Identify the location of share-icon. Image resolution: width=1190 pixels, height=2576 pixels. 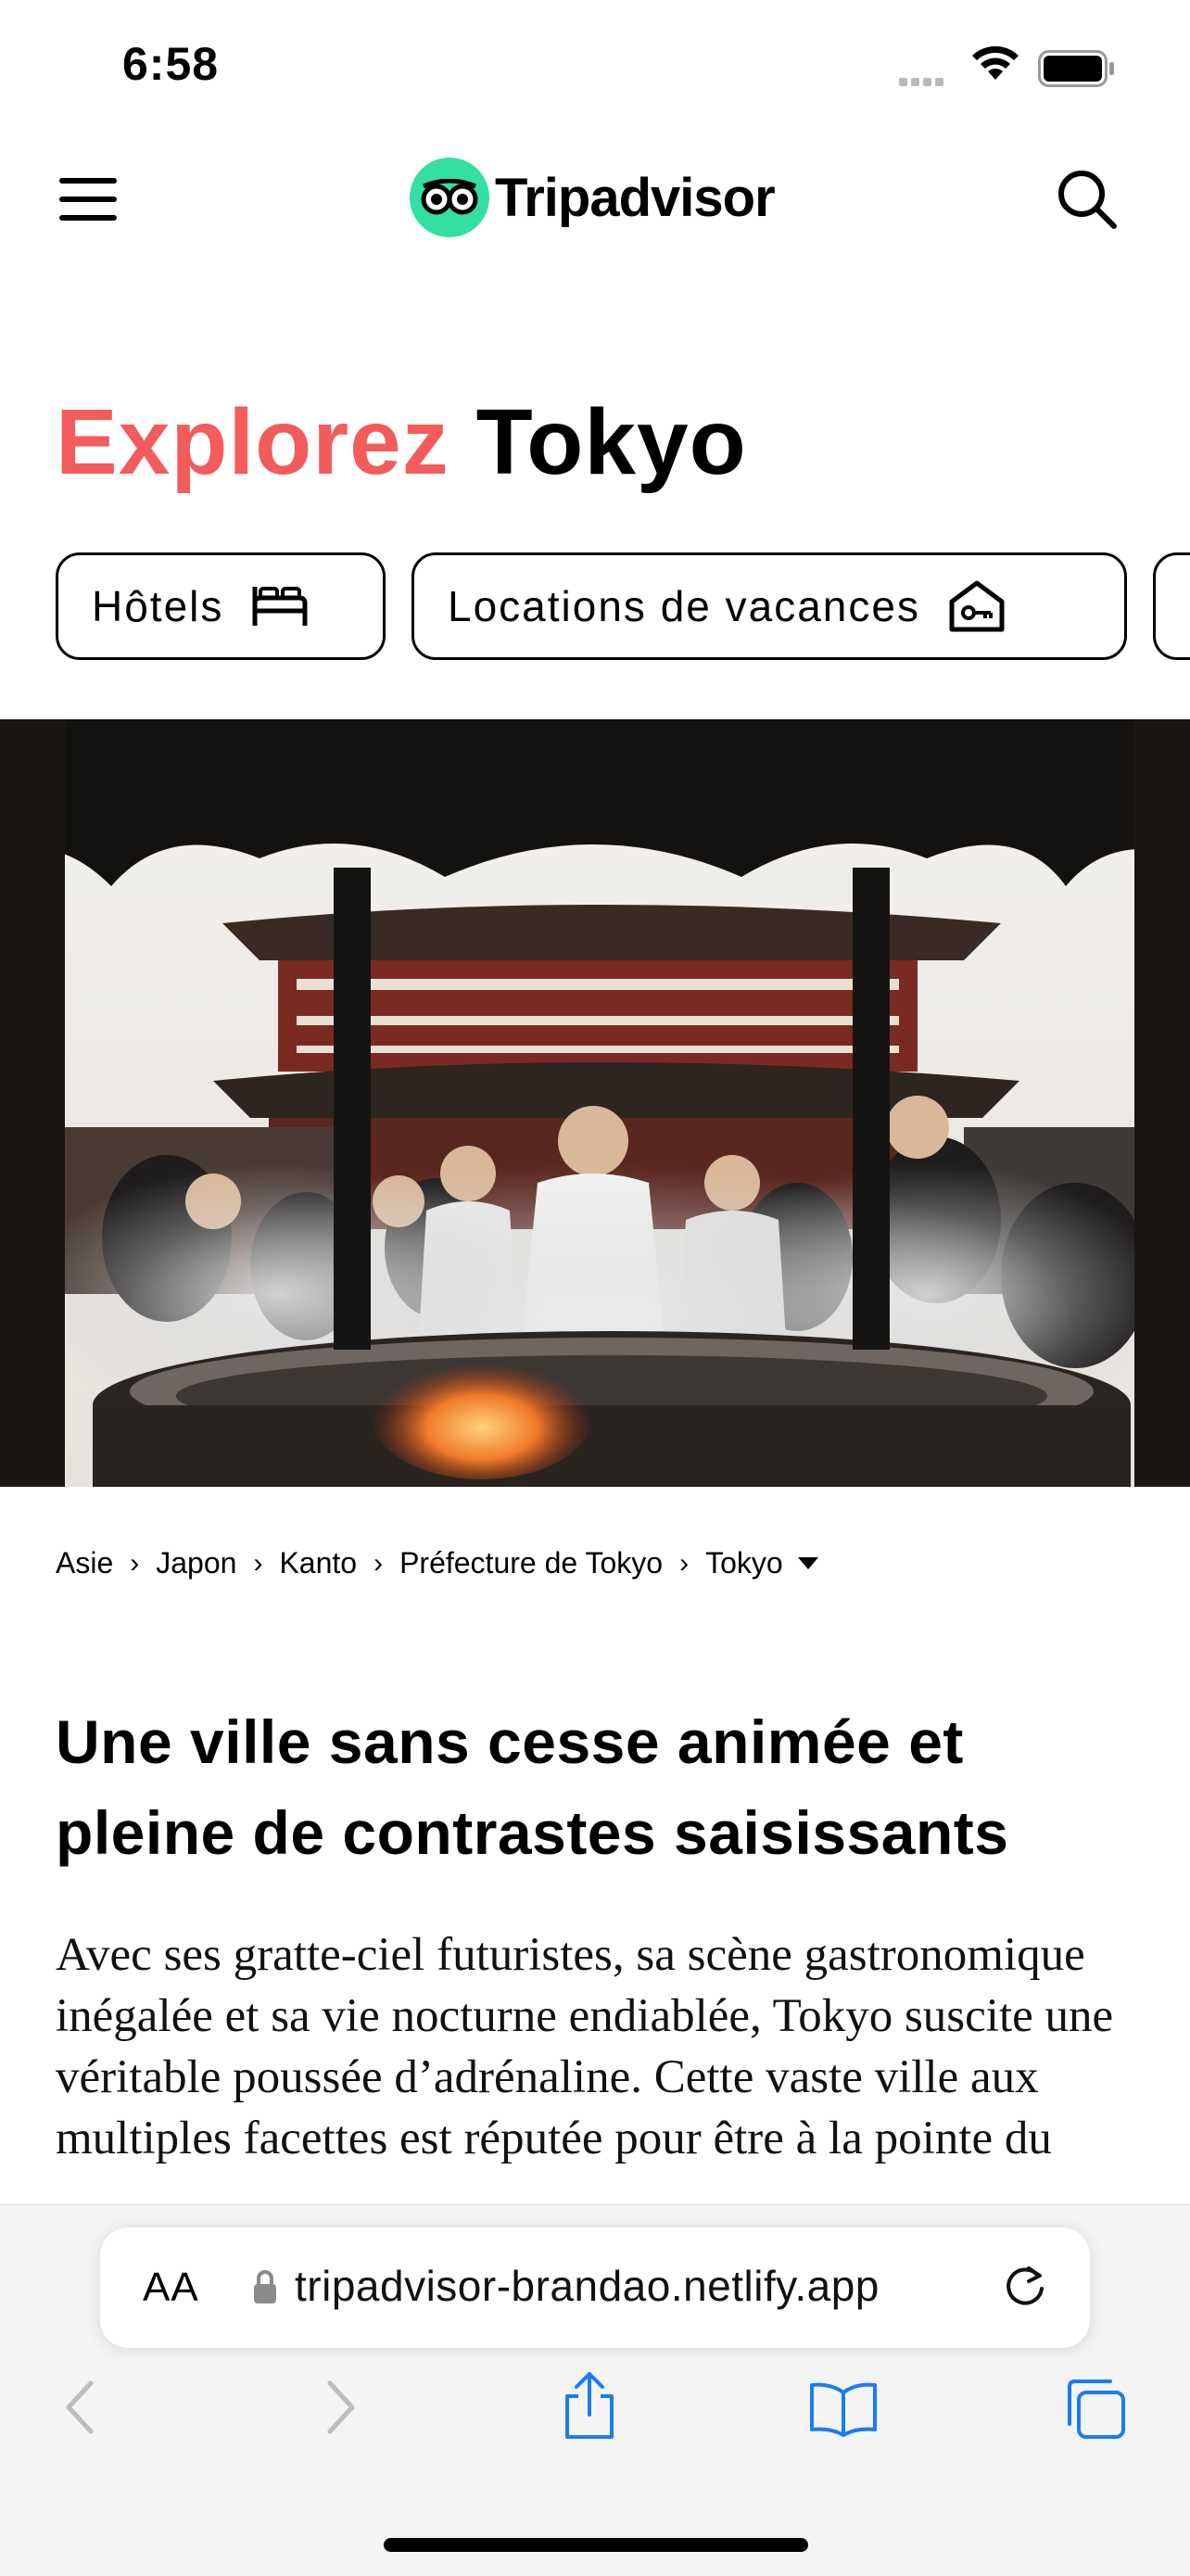
(589, 2405).